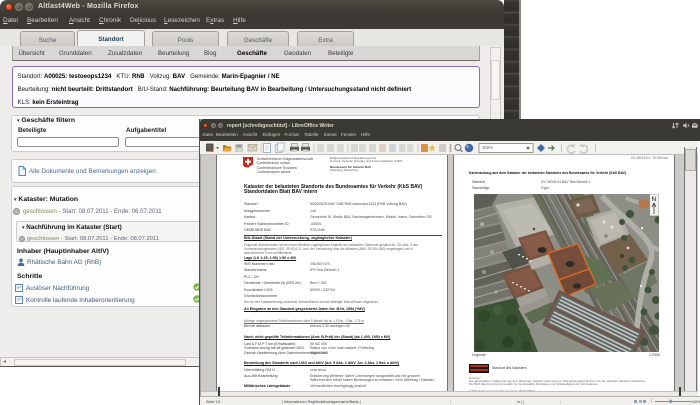 Image resolution: width=700 pixels, height=405 pixels. Describe the element at coordinates (654, 199) in the screenshot. I see `svg-text: N` at that location.